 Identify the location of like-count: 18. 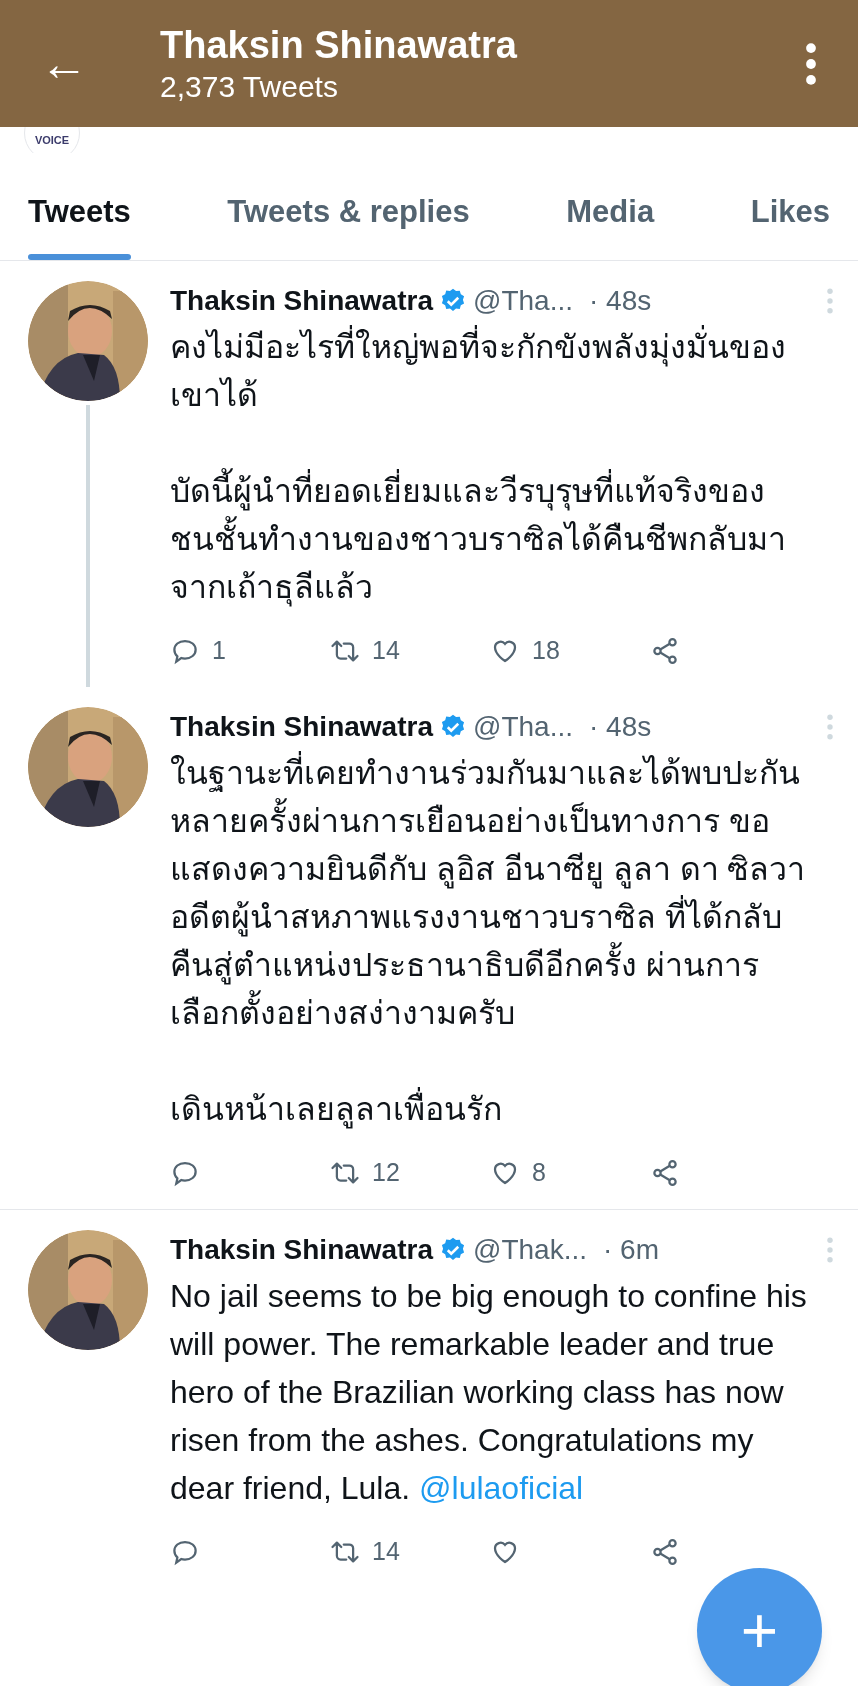
(546, 650).